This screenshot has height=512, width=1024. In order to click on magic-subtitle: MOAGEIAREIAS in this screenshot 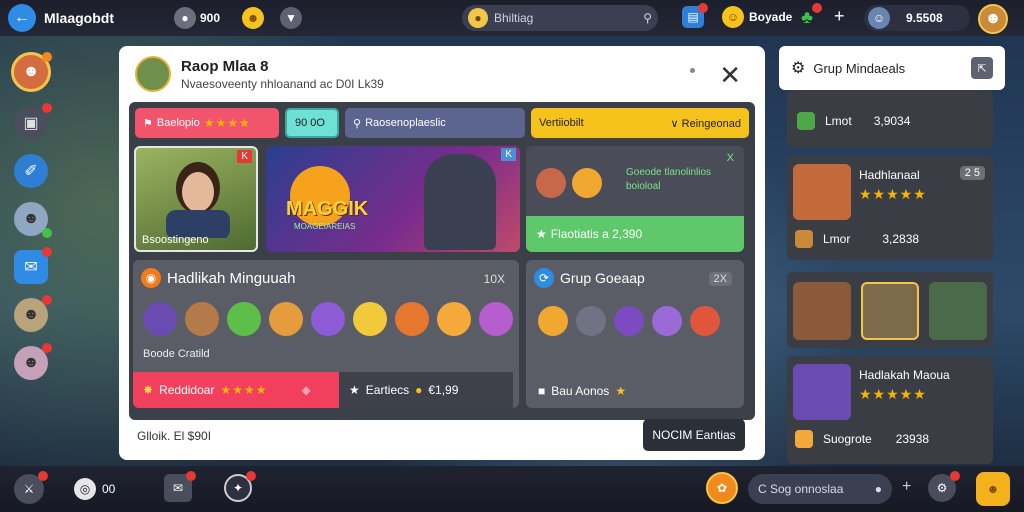, I will do `click(325, 226)`.